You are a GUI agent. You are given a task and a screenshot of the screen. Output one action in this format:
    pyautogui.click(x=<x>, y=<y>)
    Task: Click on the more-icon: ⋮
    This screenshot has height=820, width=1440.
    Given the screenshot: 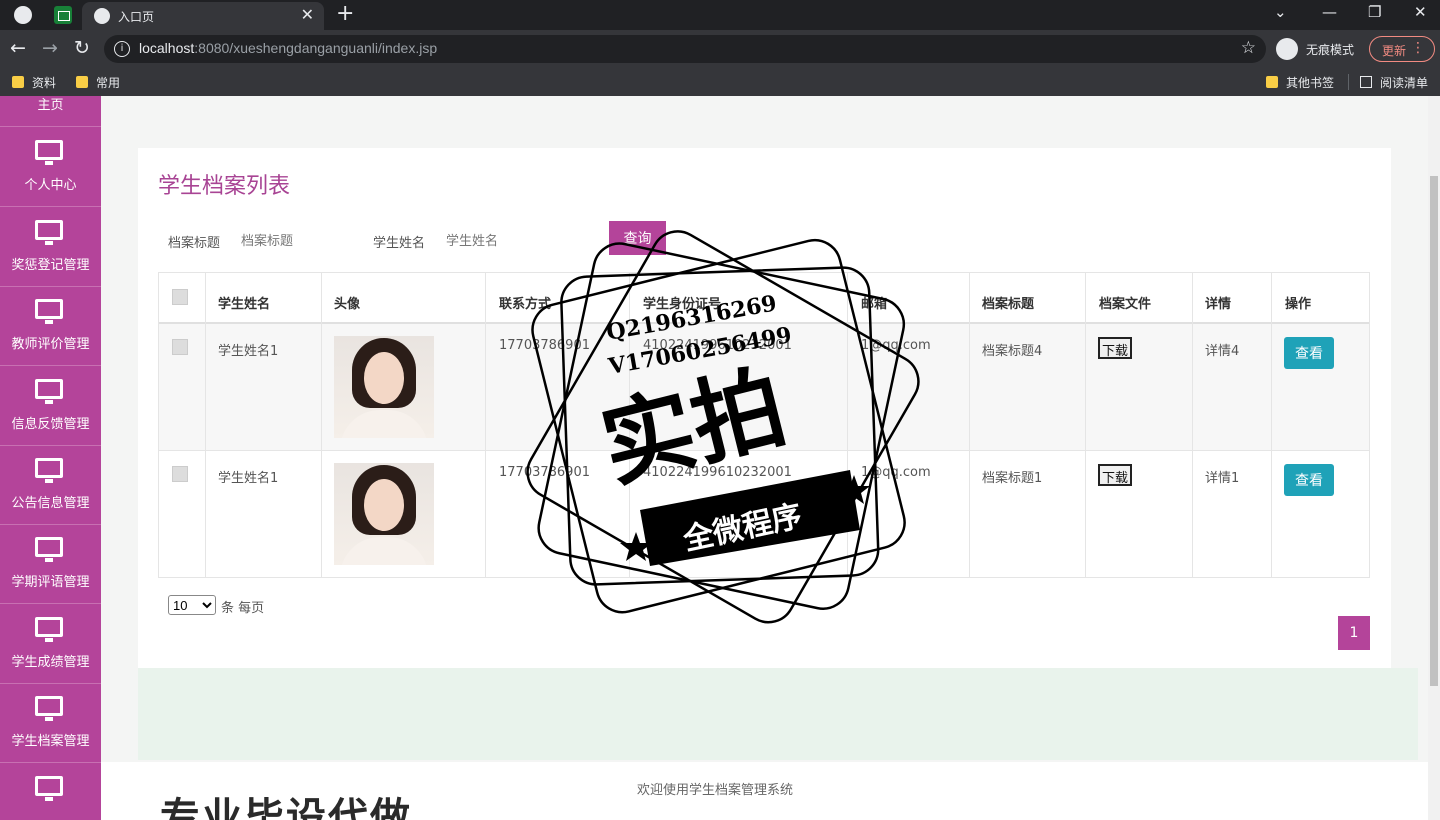 What is the action you would take?
    pyautogui.click(x=1418, y=48)
    